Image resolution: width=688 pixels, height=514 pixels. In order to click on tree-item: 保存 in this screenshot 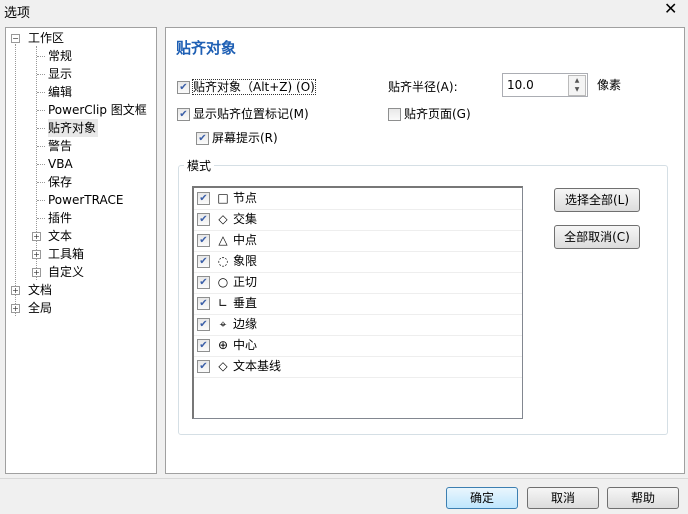, I will do `click(61, 182)`.